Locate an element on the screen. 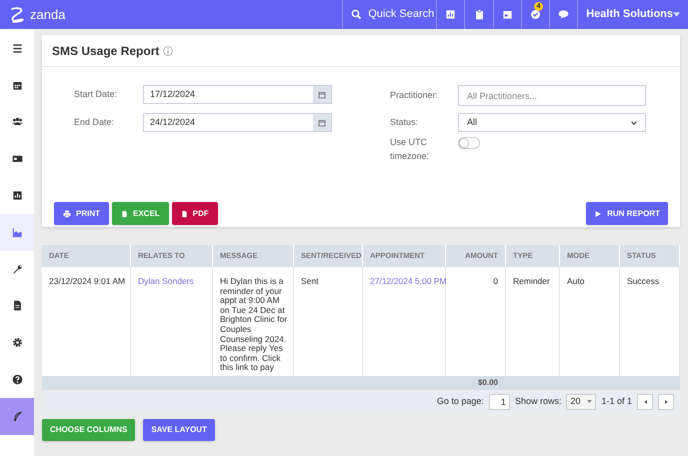  total-amount: $0.00 is located at coordinates (487, 382).